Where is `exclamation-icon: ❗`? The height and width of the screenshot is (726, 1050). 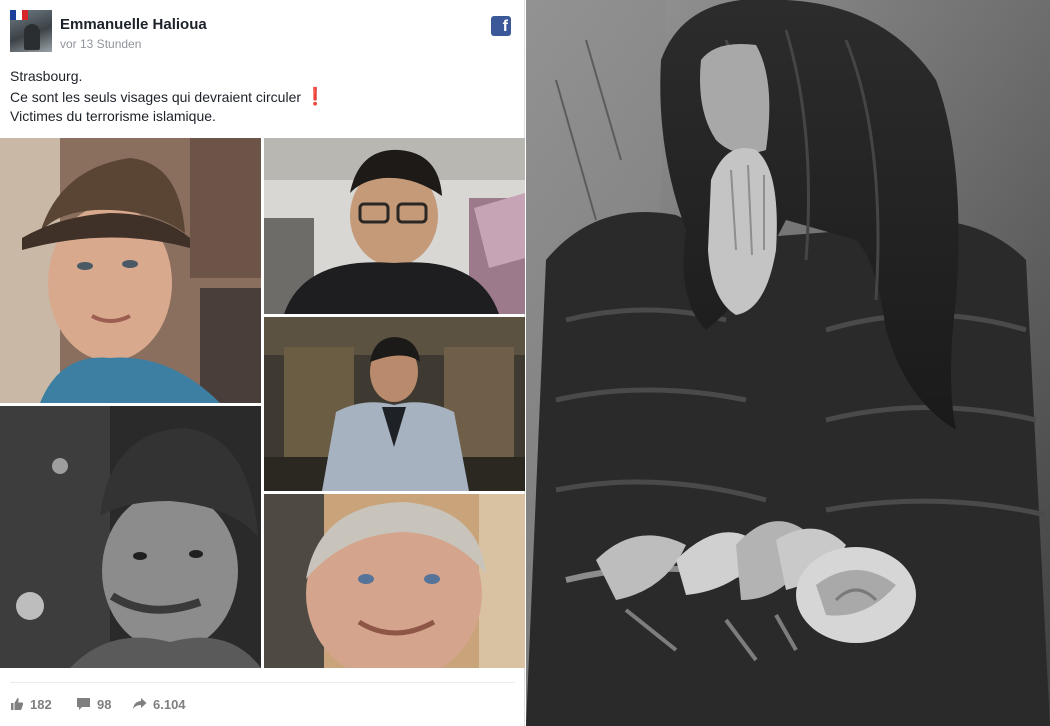 exclamation-icon: ❗ is located at coordinates (315, 96).